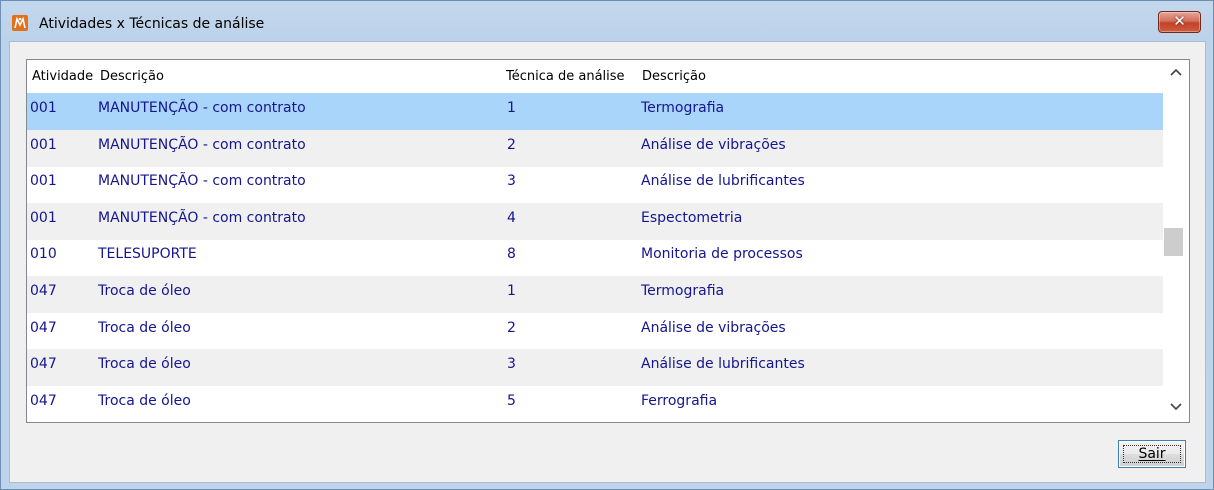  Describe the element at coordinates (20, 23) in the screenshot. I see `app-logo-icon` at that location.